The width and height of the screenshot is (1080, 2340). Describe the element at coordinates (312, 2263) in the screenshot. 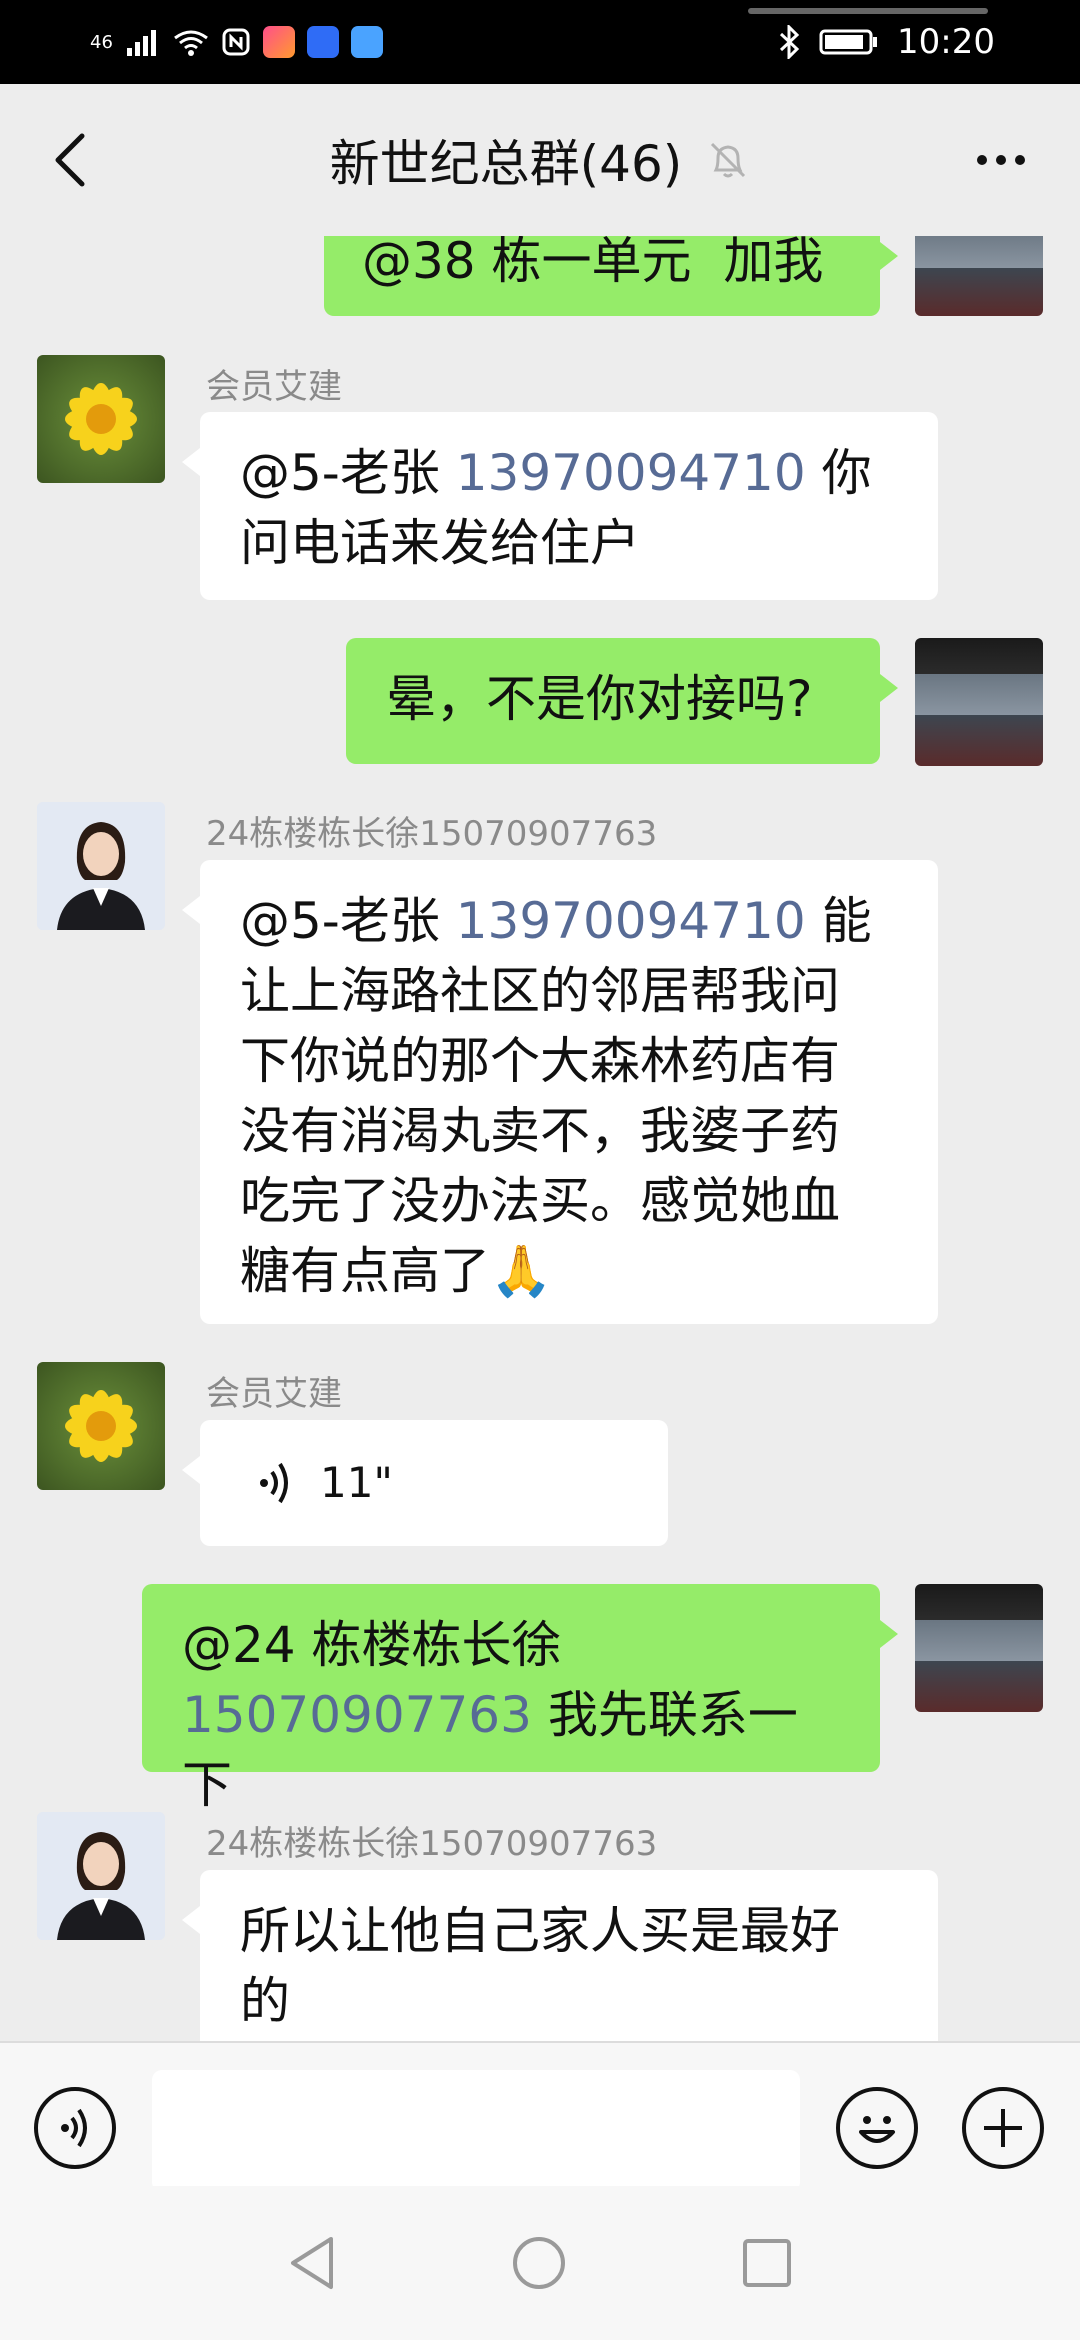

I see `nav-back-icon` at that location.